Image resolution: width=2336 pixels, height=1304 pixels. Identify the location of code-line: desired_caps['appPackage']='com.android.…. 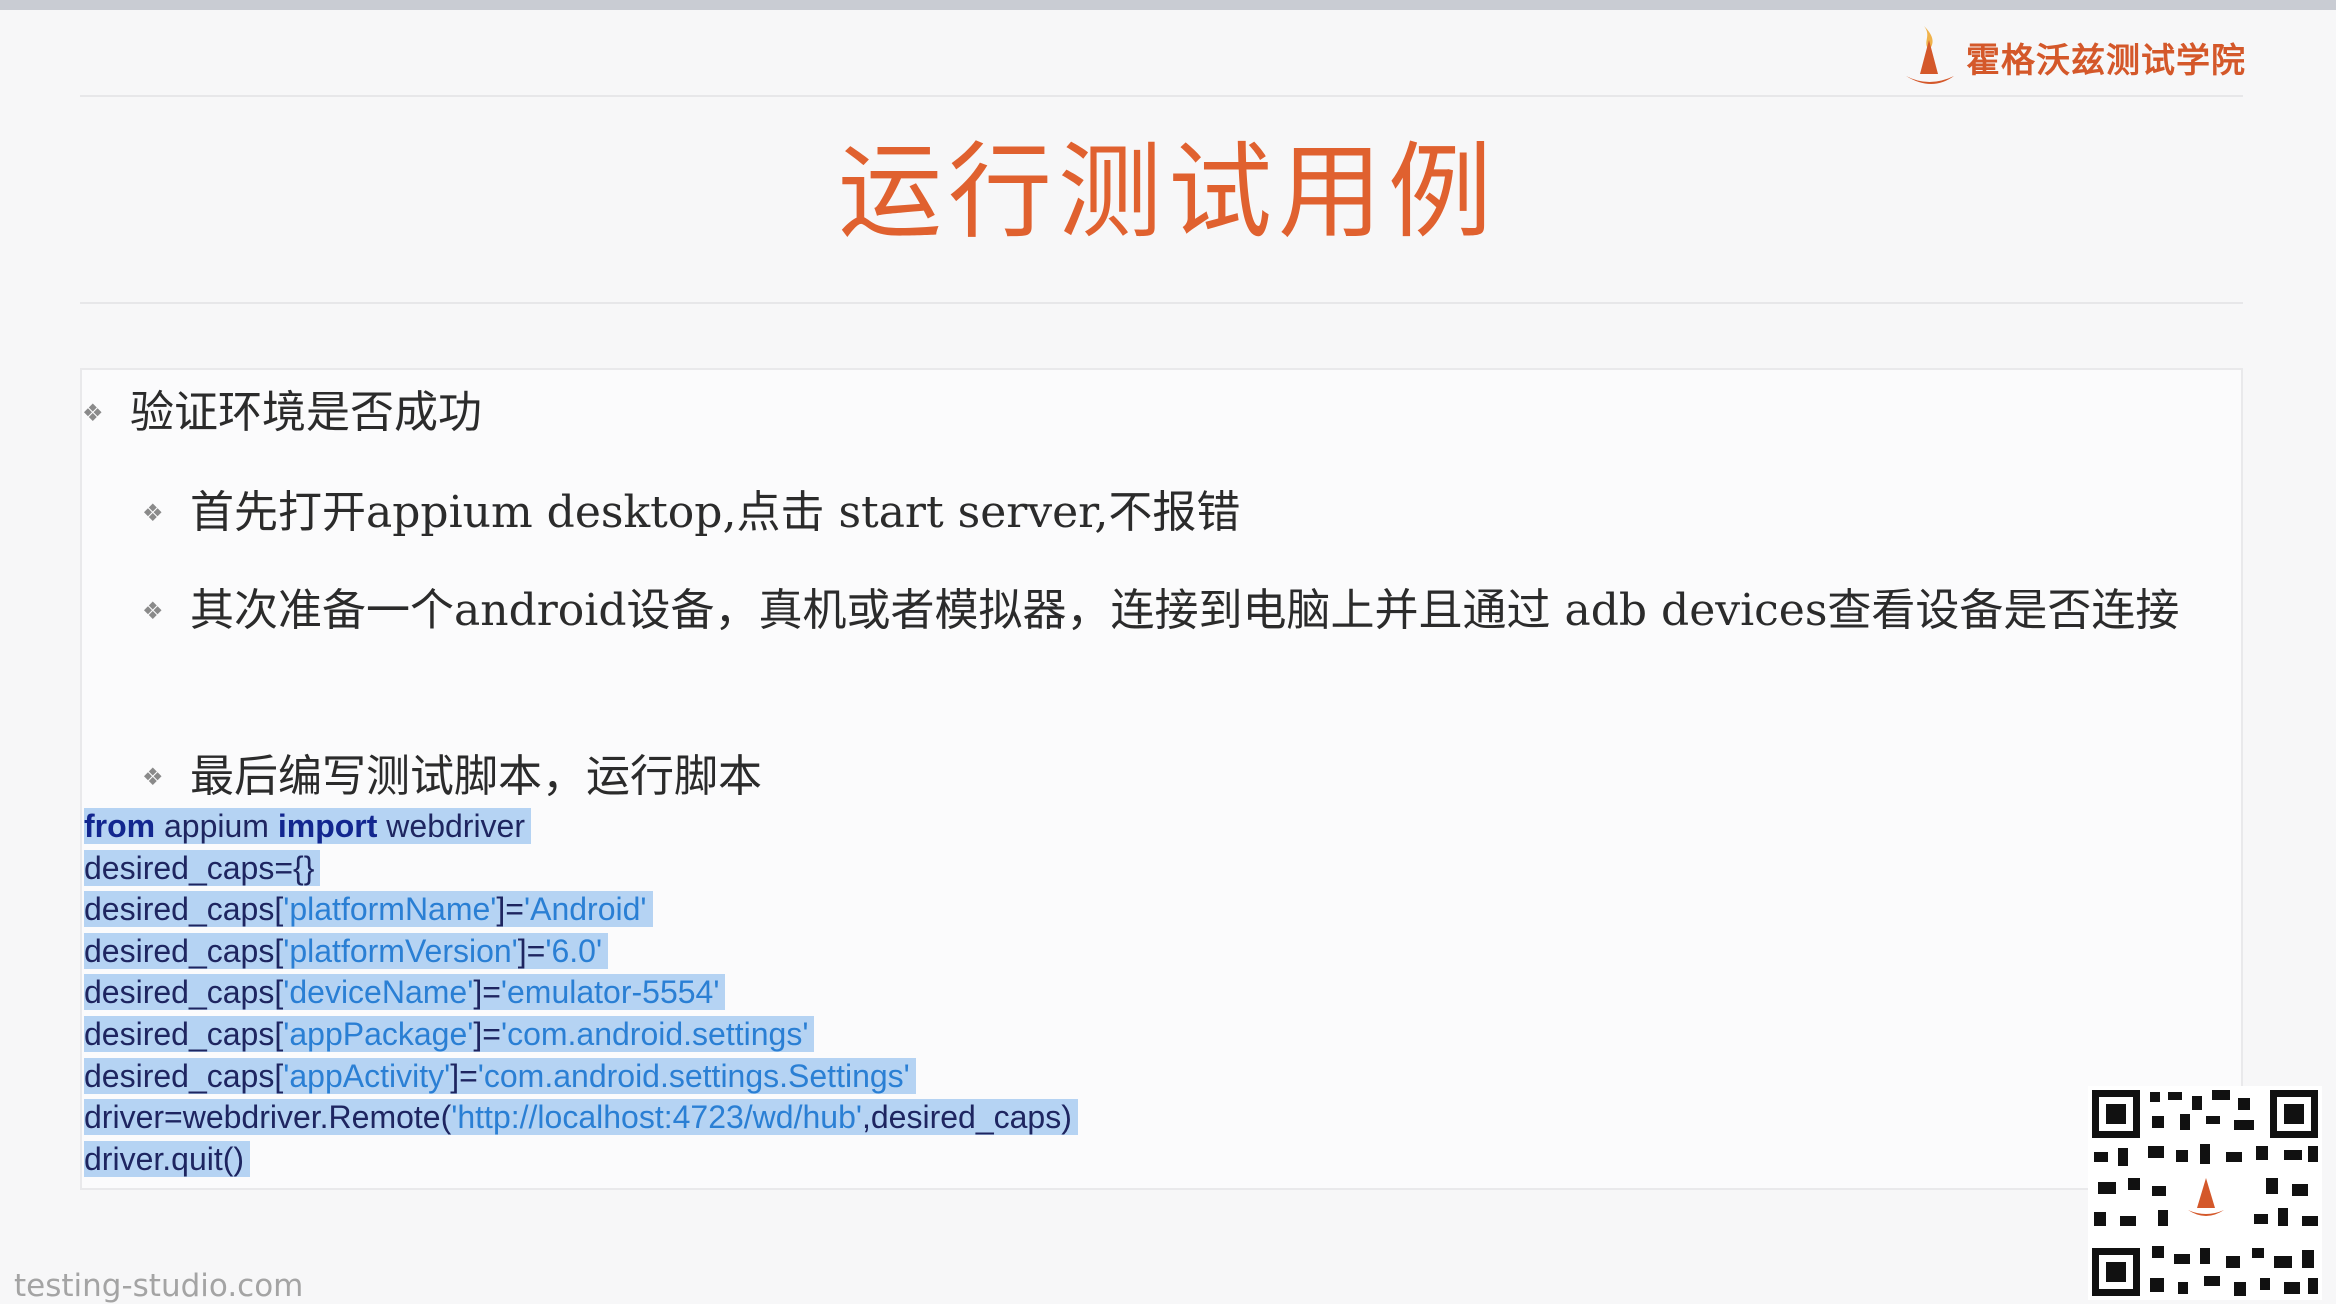
(581, 1035).